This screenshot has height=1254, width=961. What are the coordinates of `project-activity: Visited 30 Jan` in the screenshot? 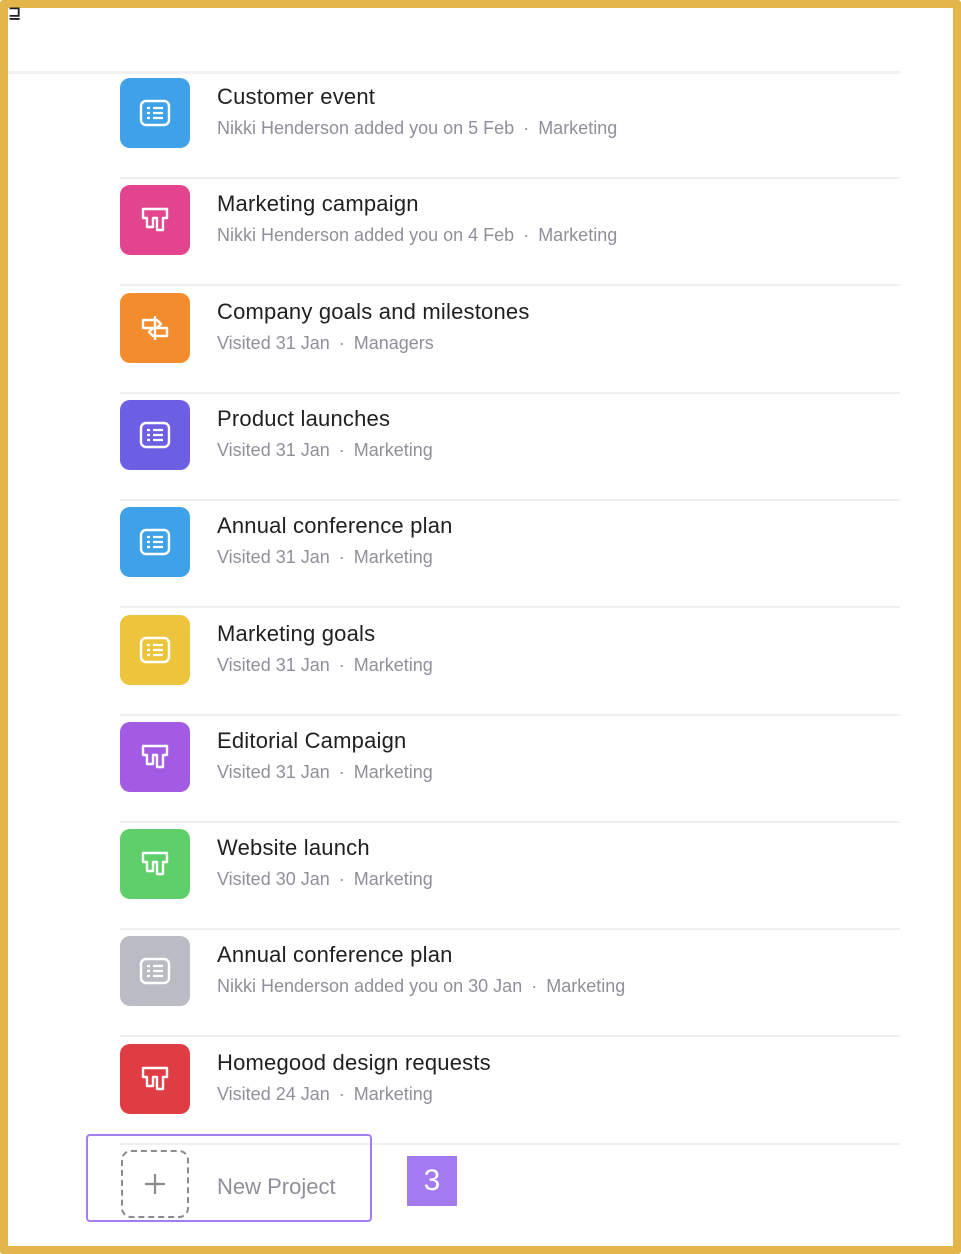 It's located at (273, 879).